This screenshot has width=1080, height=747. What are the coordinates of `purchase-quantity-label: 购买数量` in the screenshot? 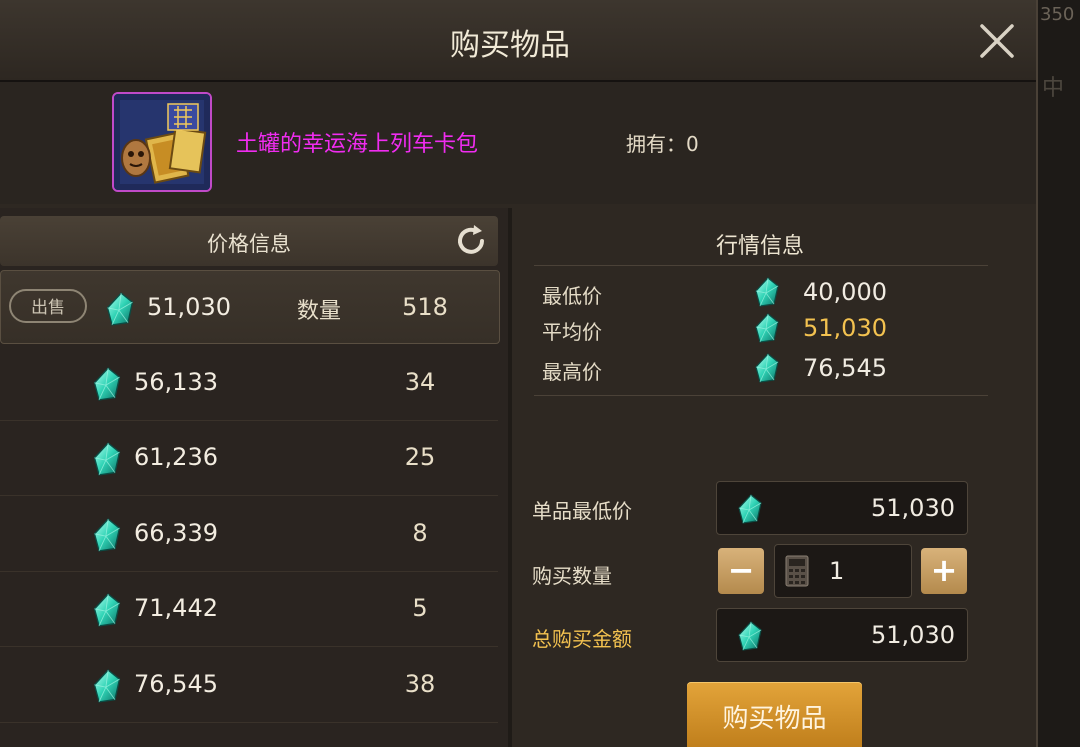 It's located at (572, 576).